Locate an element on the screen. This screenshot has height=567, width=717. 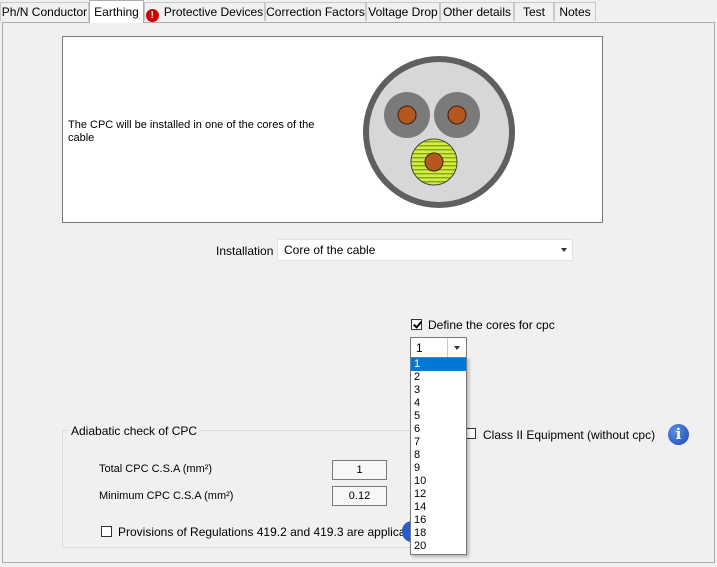
tab-label: Test is located at coordinates (533, 12).